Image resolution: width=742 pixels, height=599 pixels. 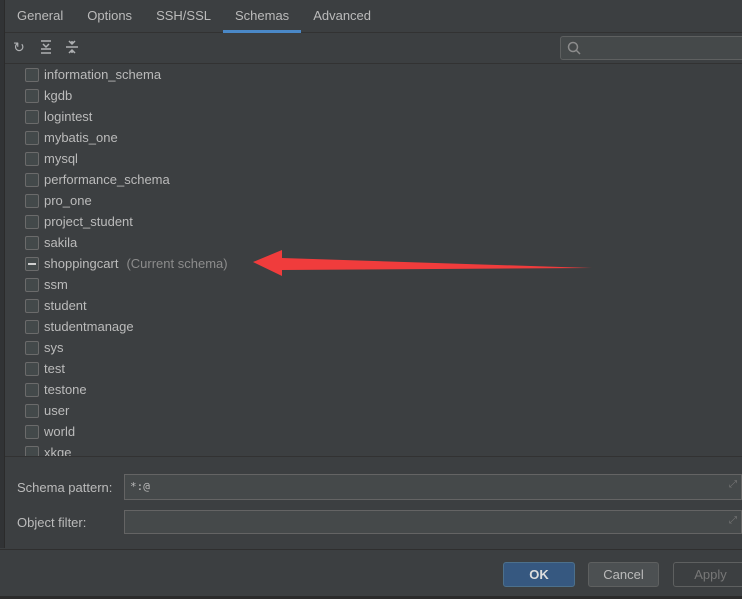 I want to click on apply-button: Apply, so click(x=707, y=574).